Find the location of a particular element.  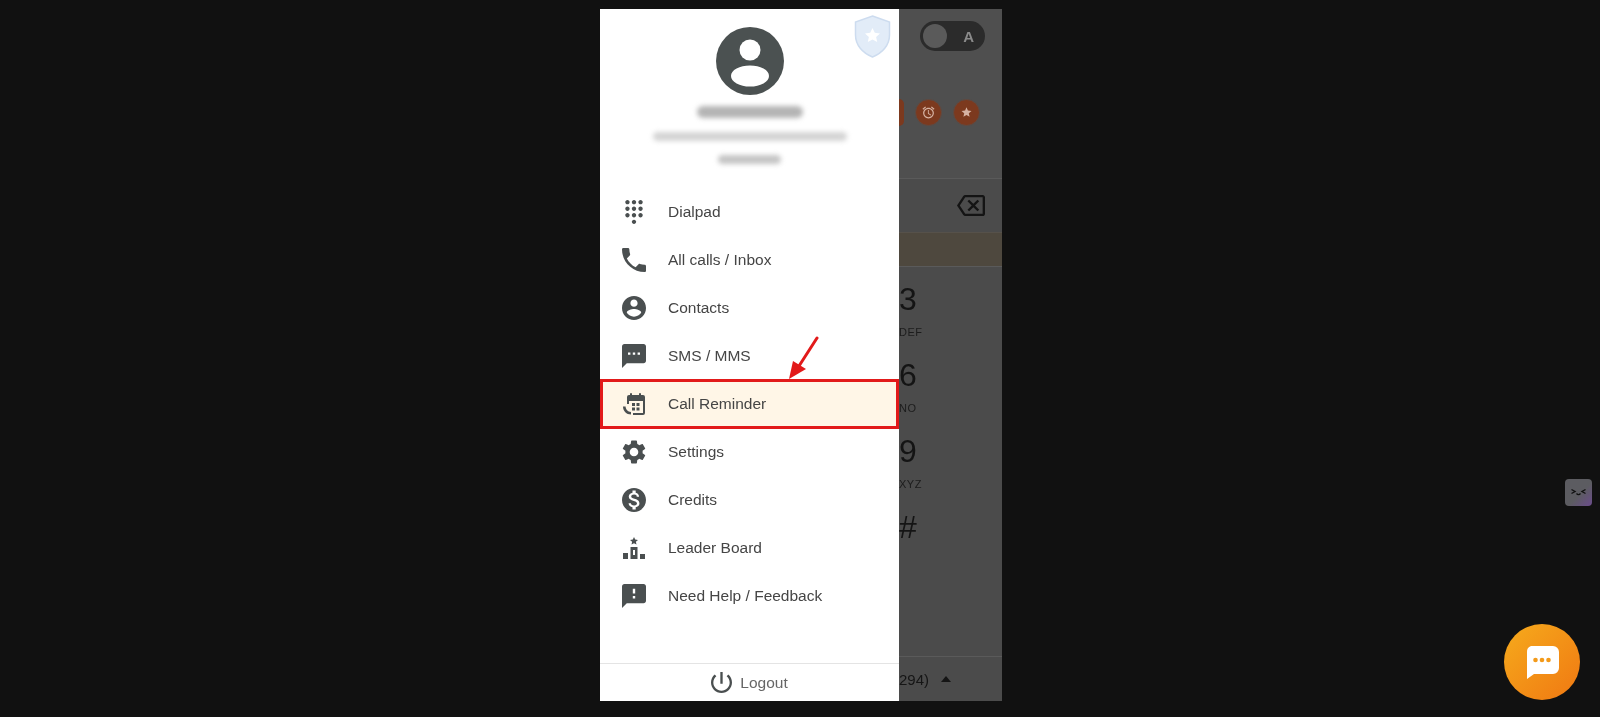

speech-bubble-icon is located at coordinates (1542, 662).